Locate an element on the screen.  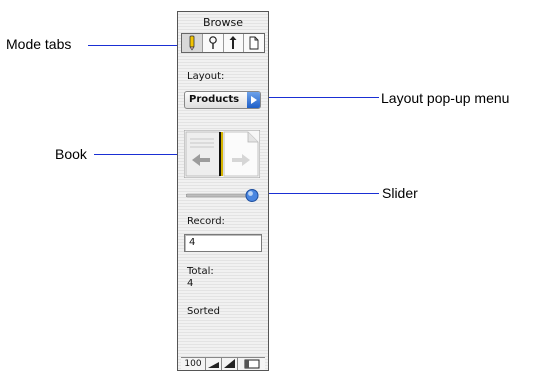
tab-layout is located at coordinates (234, 43).